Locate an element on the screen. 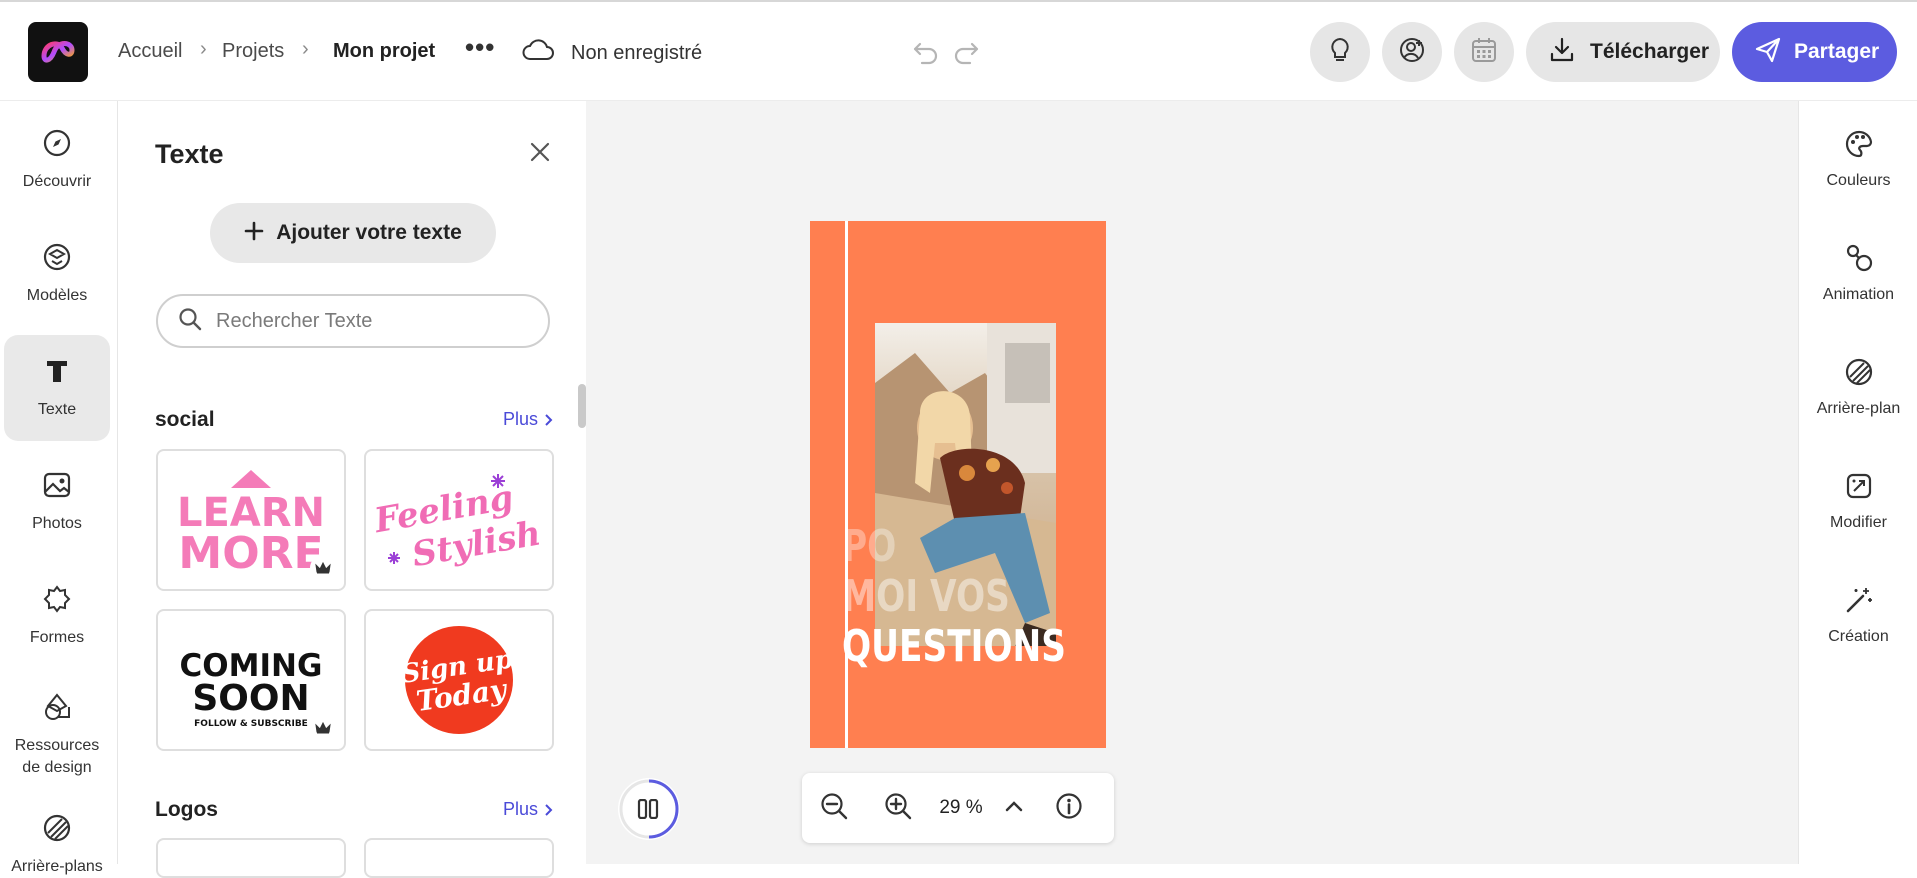 This screenshot has width=1917, height=878. rail-label-backgrounds: Arrière-plans is located at coordinates (57, 866).